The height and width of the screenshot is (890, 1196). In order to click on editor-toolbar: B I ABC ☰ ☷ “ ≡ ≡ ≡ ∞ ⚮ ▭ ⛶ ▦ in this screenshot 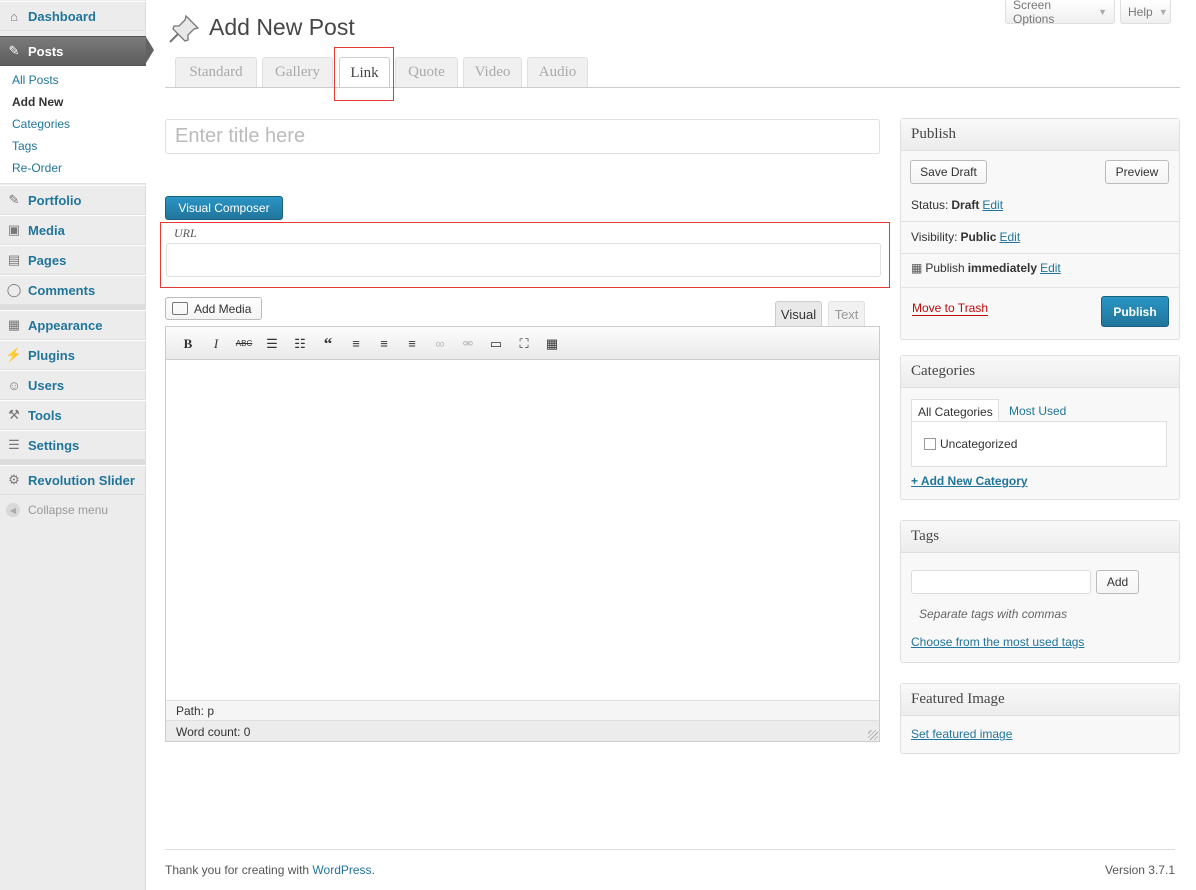, I will do `click(522, 343)`.